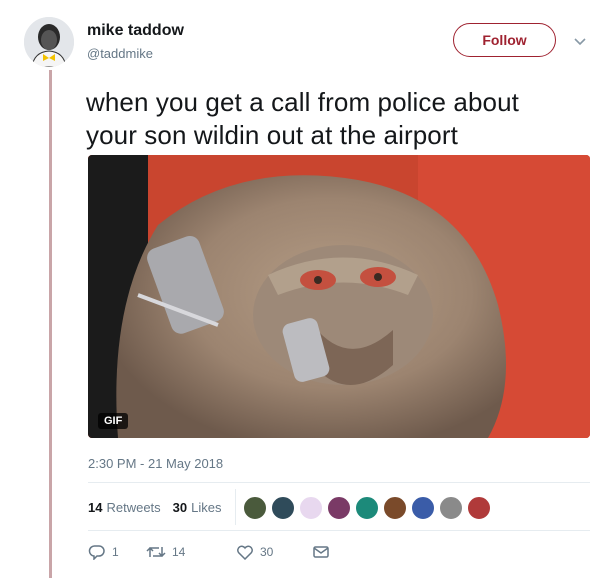 The image size is (616, 578). I want to click on retweets-label: Retweets, so click(133, 507).